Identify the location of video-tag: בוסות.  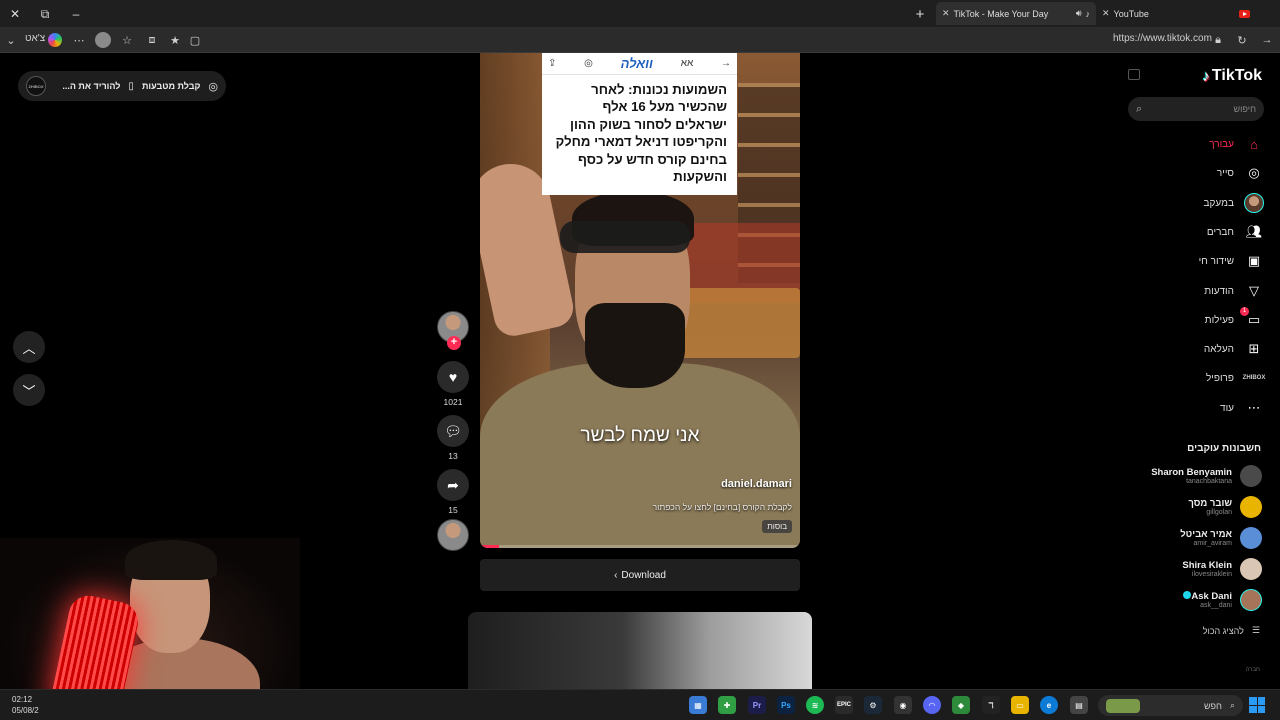
(777, 526).